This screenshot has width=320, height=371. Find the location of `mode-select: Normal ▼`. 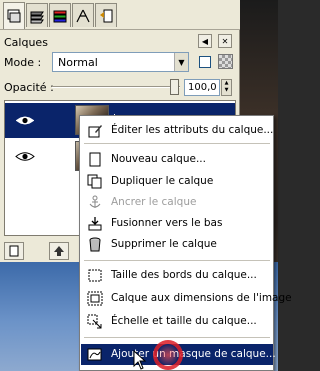

mode-select: Normal ▼ is located at coordinates (120, 62).